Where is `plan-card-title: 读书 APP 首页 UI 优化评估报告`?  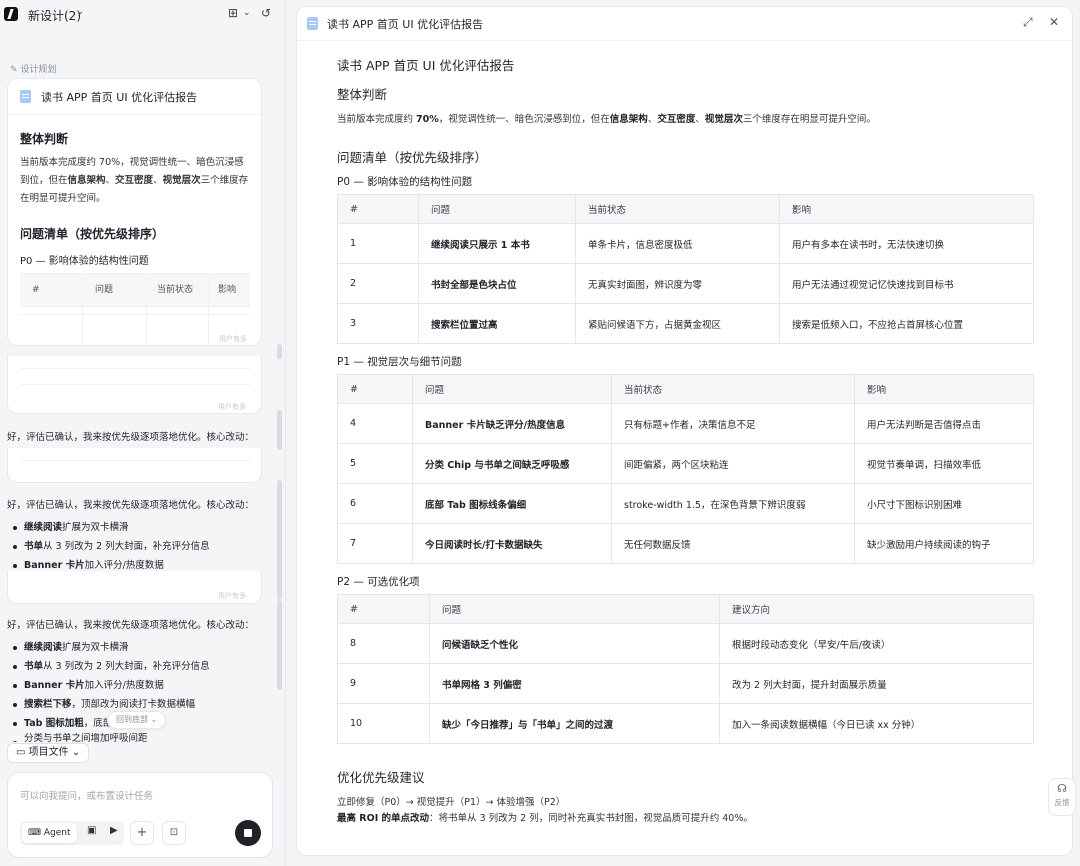
plan-card-title: 读书 APP 首页 UI 优化评估报告 is located at coordinates (119, 97).